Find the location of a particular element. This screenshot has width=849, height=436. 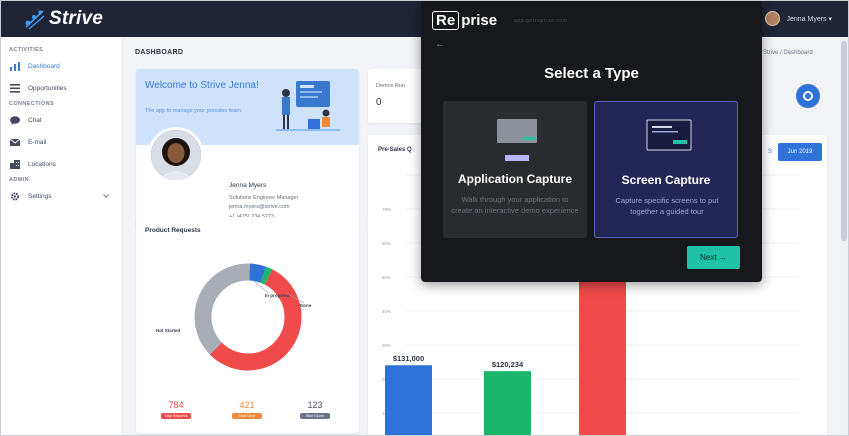

screen-window-icon is located at coordinates (669, 135).